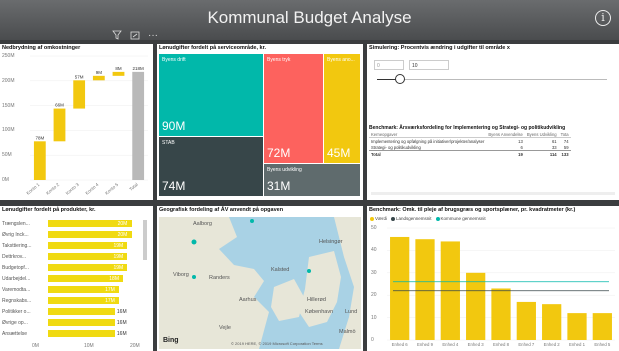  I want to click on data-label: 17M, so click(110, 290).